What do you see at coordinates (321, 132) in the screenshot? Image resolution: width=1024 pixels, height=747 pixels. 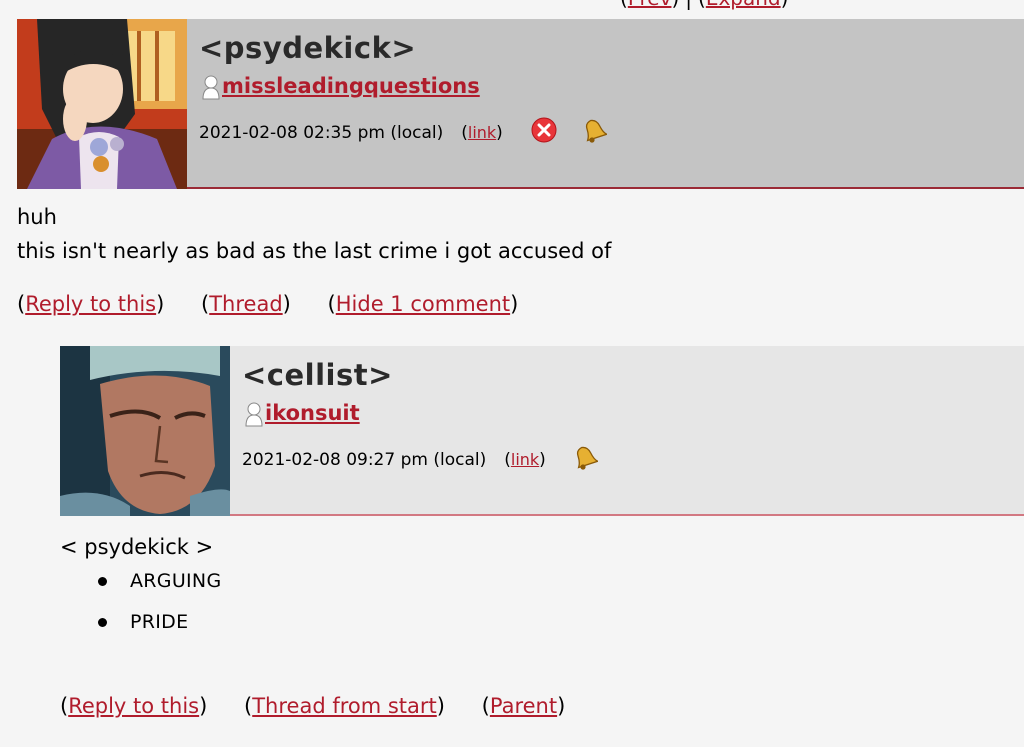 I see `comment-timestamp: 2021-02-08 02:35 pm (local)` at bounding box center [321, 132].